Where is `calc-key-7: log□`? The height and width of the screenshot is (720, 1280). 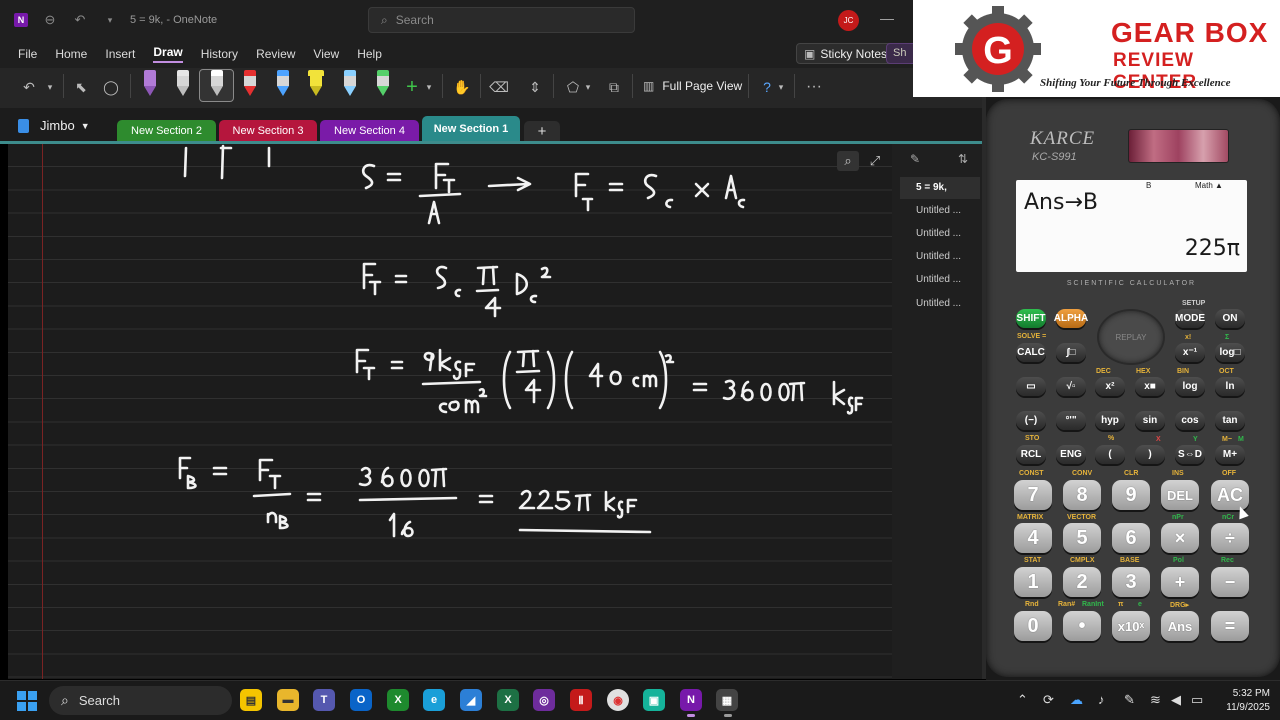 calc-key-7: log□ is located at coordinates (1230, 352).